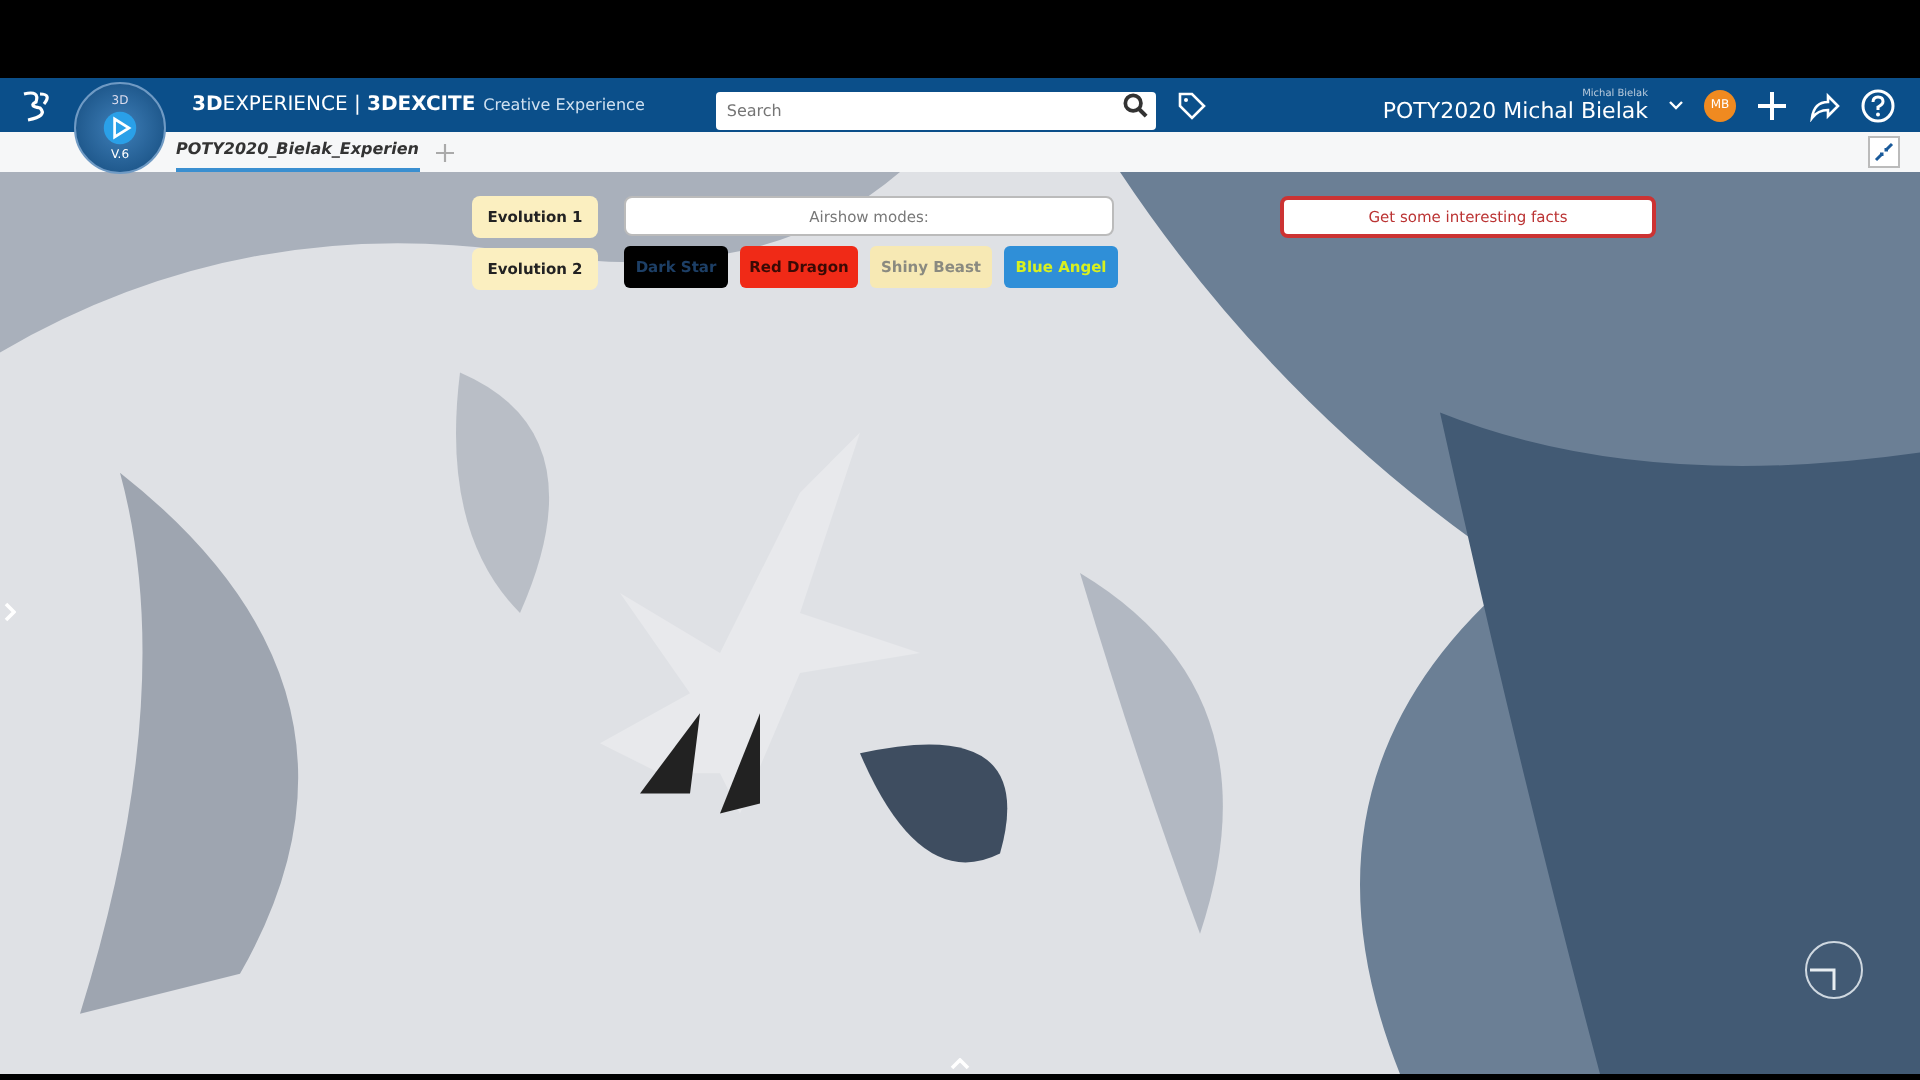 This screenshot has width=1920, height=1080. I want to click on search-field: Search, so click(936, 111).